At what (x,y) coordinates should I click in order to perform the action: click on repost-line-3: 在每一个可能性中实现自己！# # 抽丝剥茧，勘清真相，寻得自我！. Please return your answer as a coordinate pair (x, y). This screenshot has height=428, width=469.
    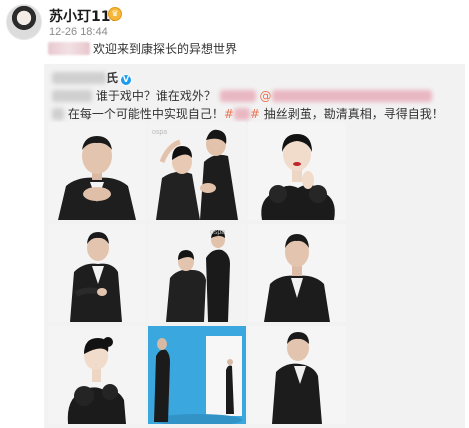
    Looking at the image, I should click on (248, 114).